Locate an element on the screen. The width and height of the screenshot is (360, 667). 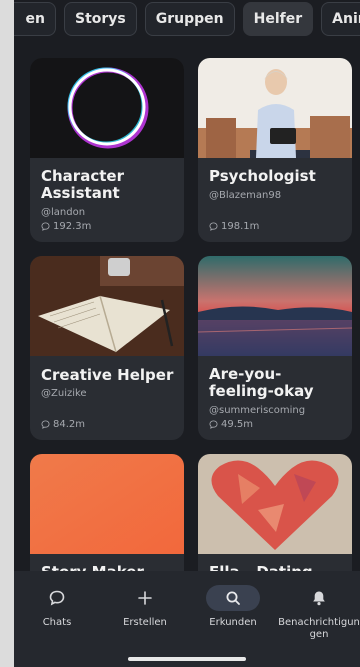
nav-chats: Chats is located at coordinates (57, 607).